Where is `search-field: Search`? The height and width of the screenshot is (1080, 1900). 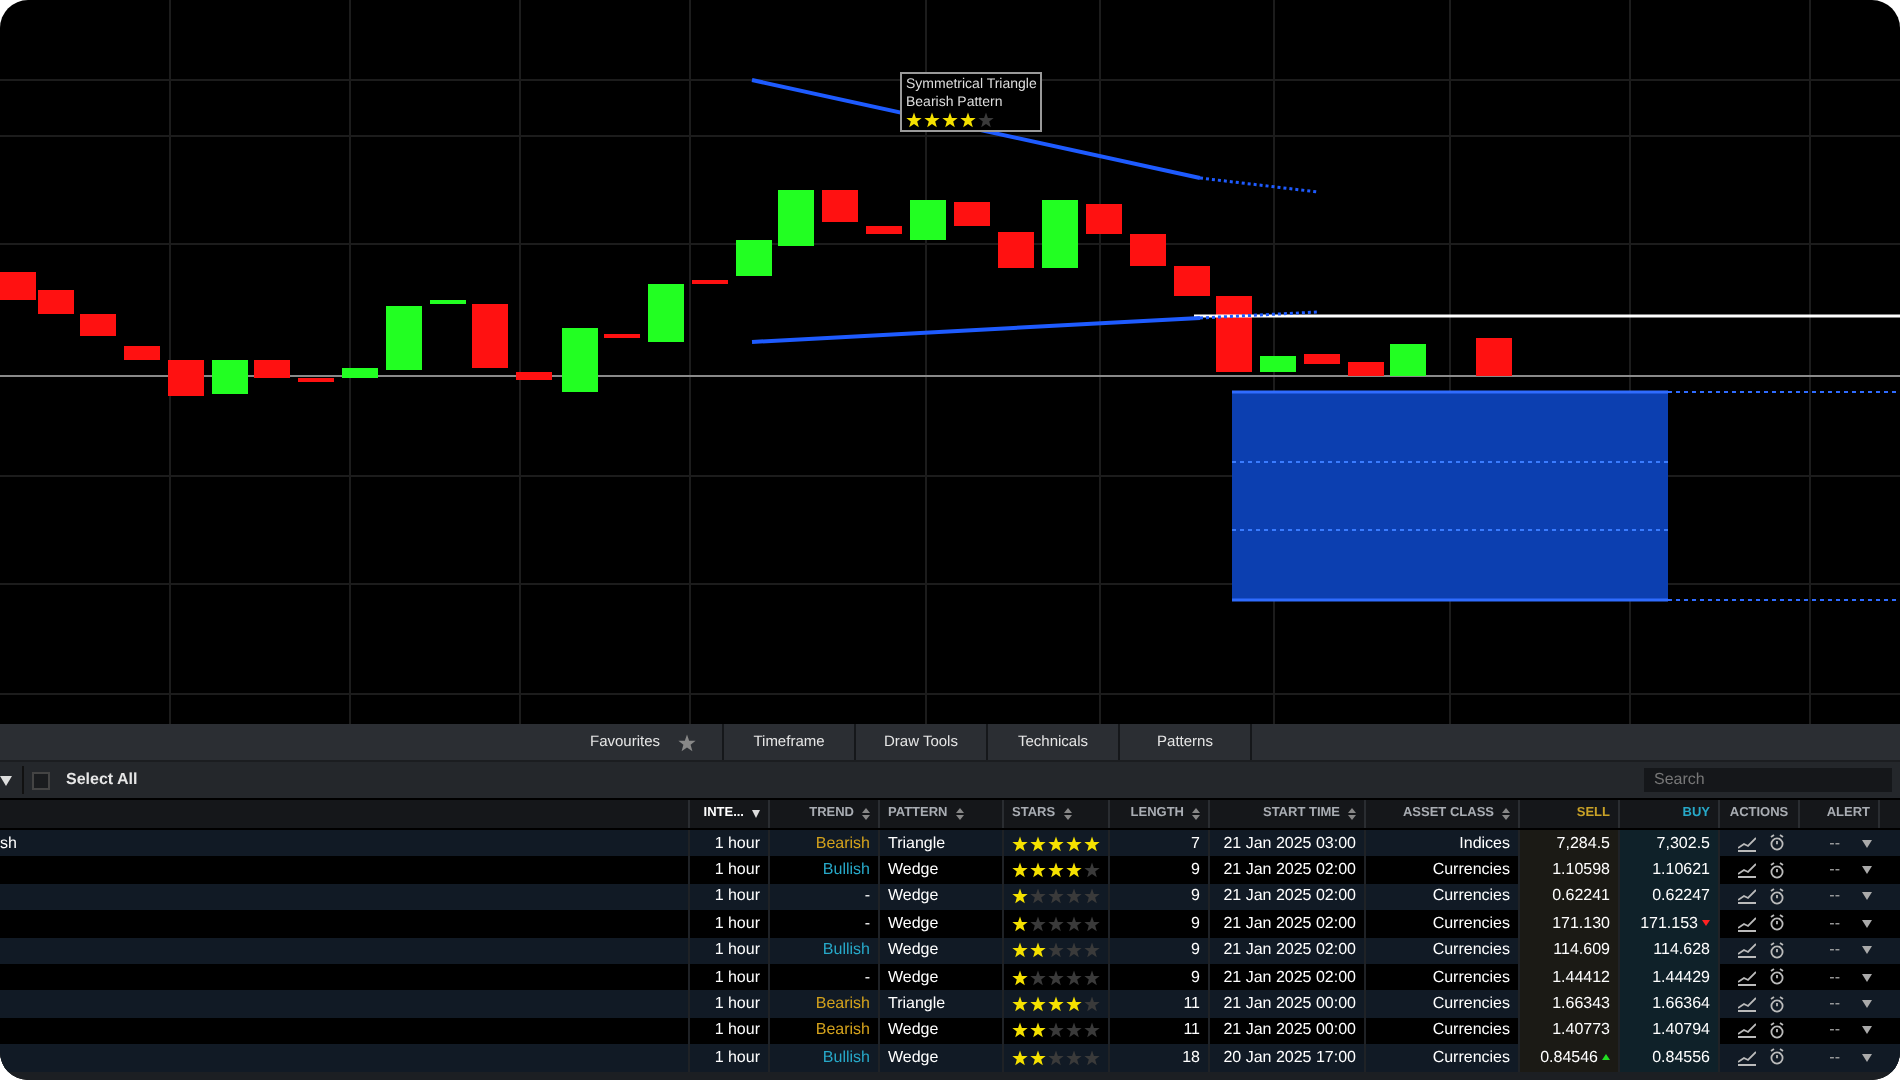 search-field: Search is located at coordinates (1768, 780).